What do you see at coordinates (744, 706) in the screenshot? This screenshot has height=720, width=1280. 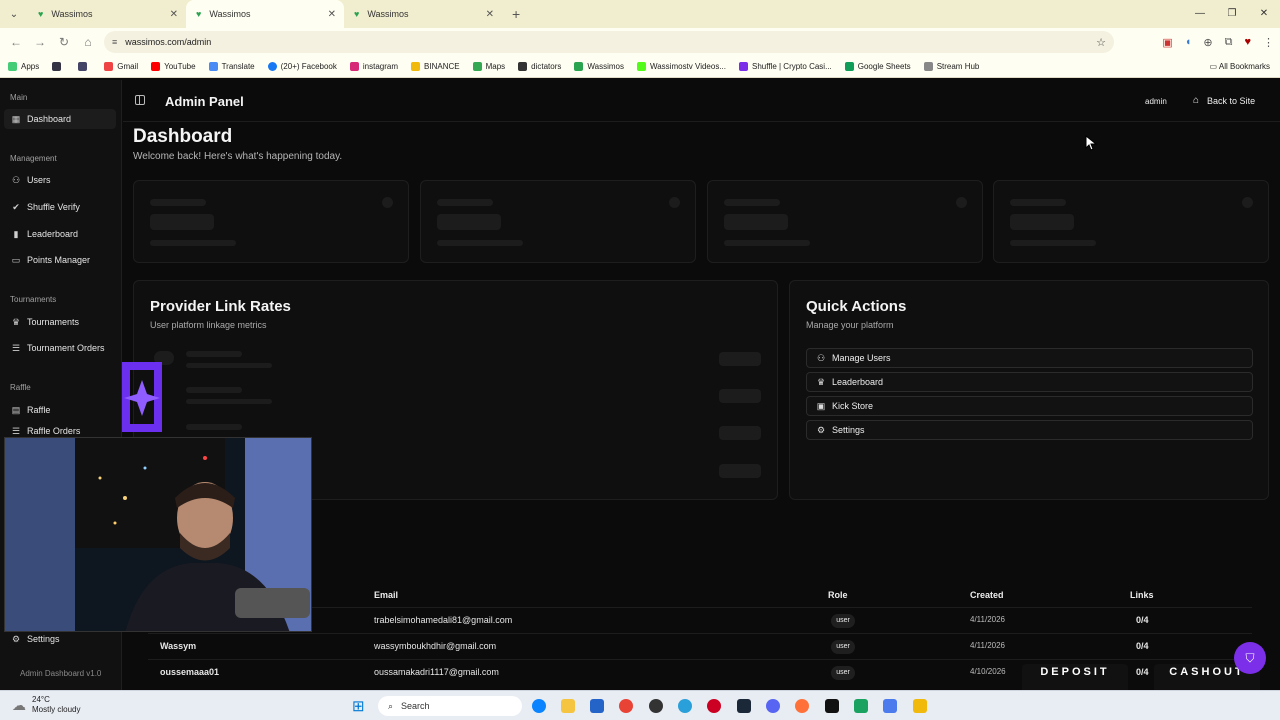 I see `steam-app-icon` at bounding box center [744, 706].